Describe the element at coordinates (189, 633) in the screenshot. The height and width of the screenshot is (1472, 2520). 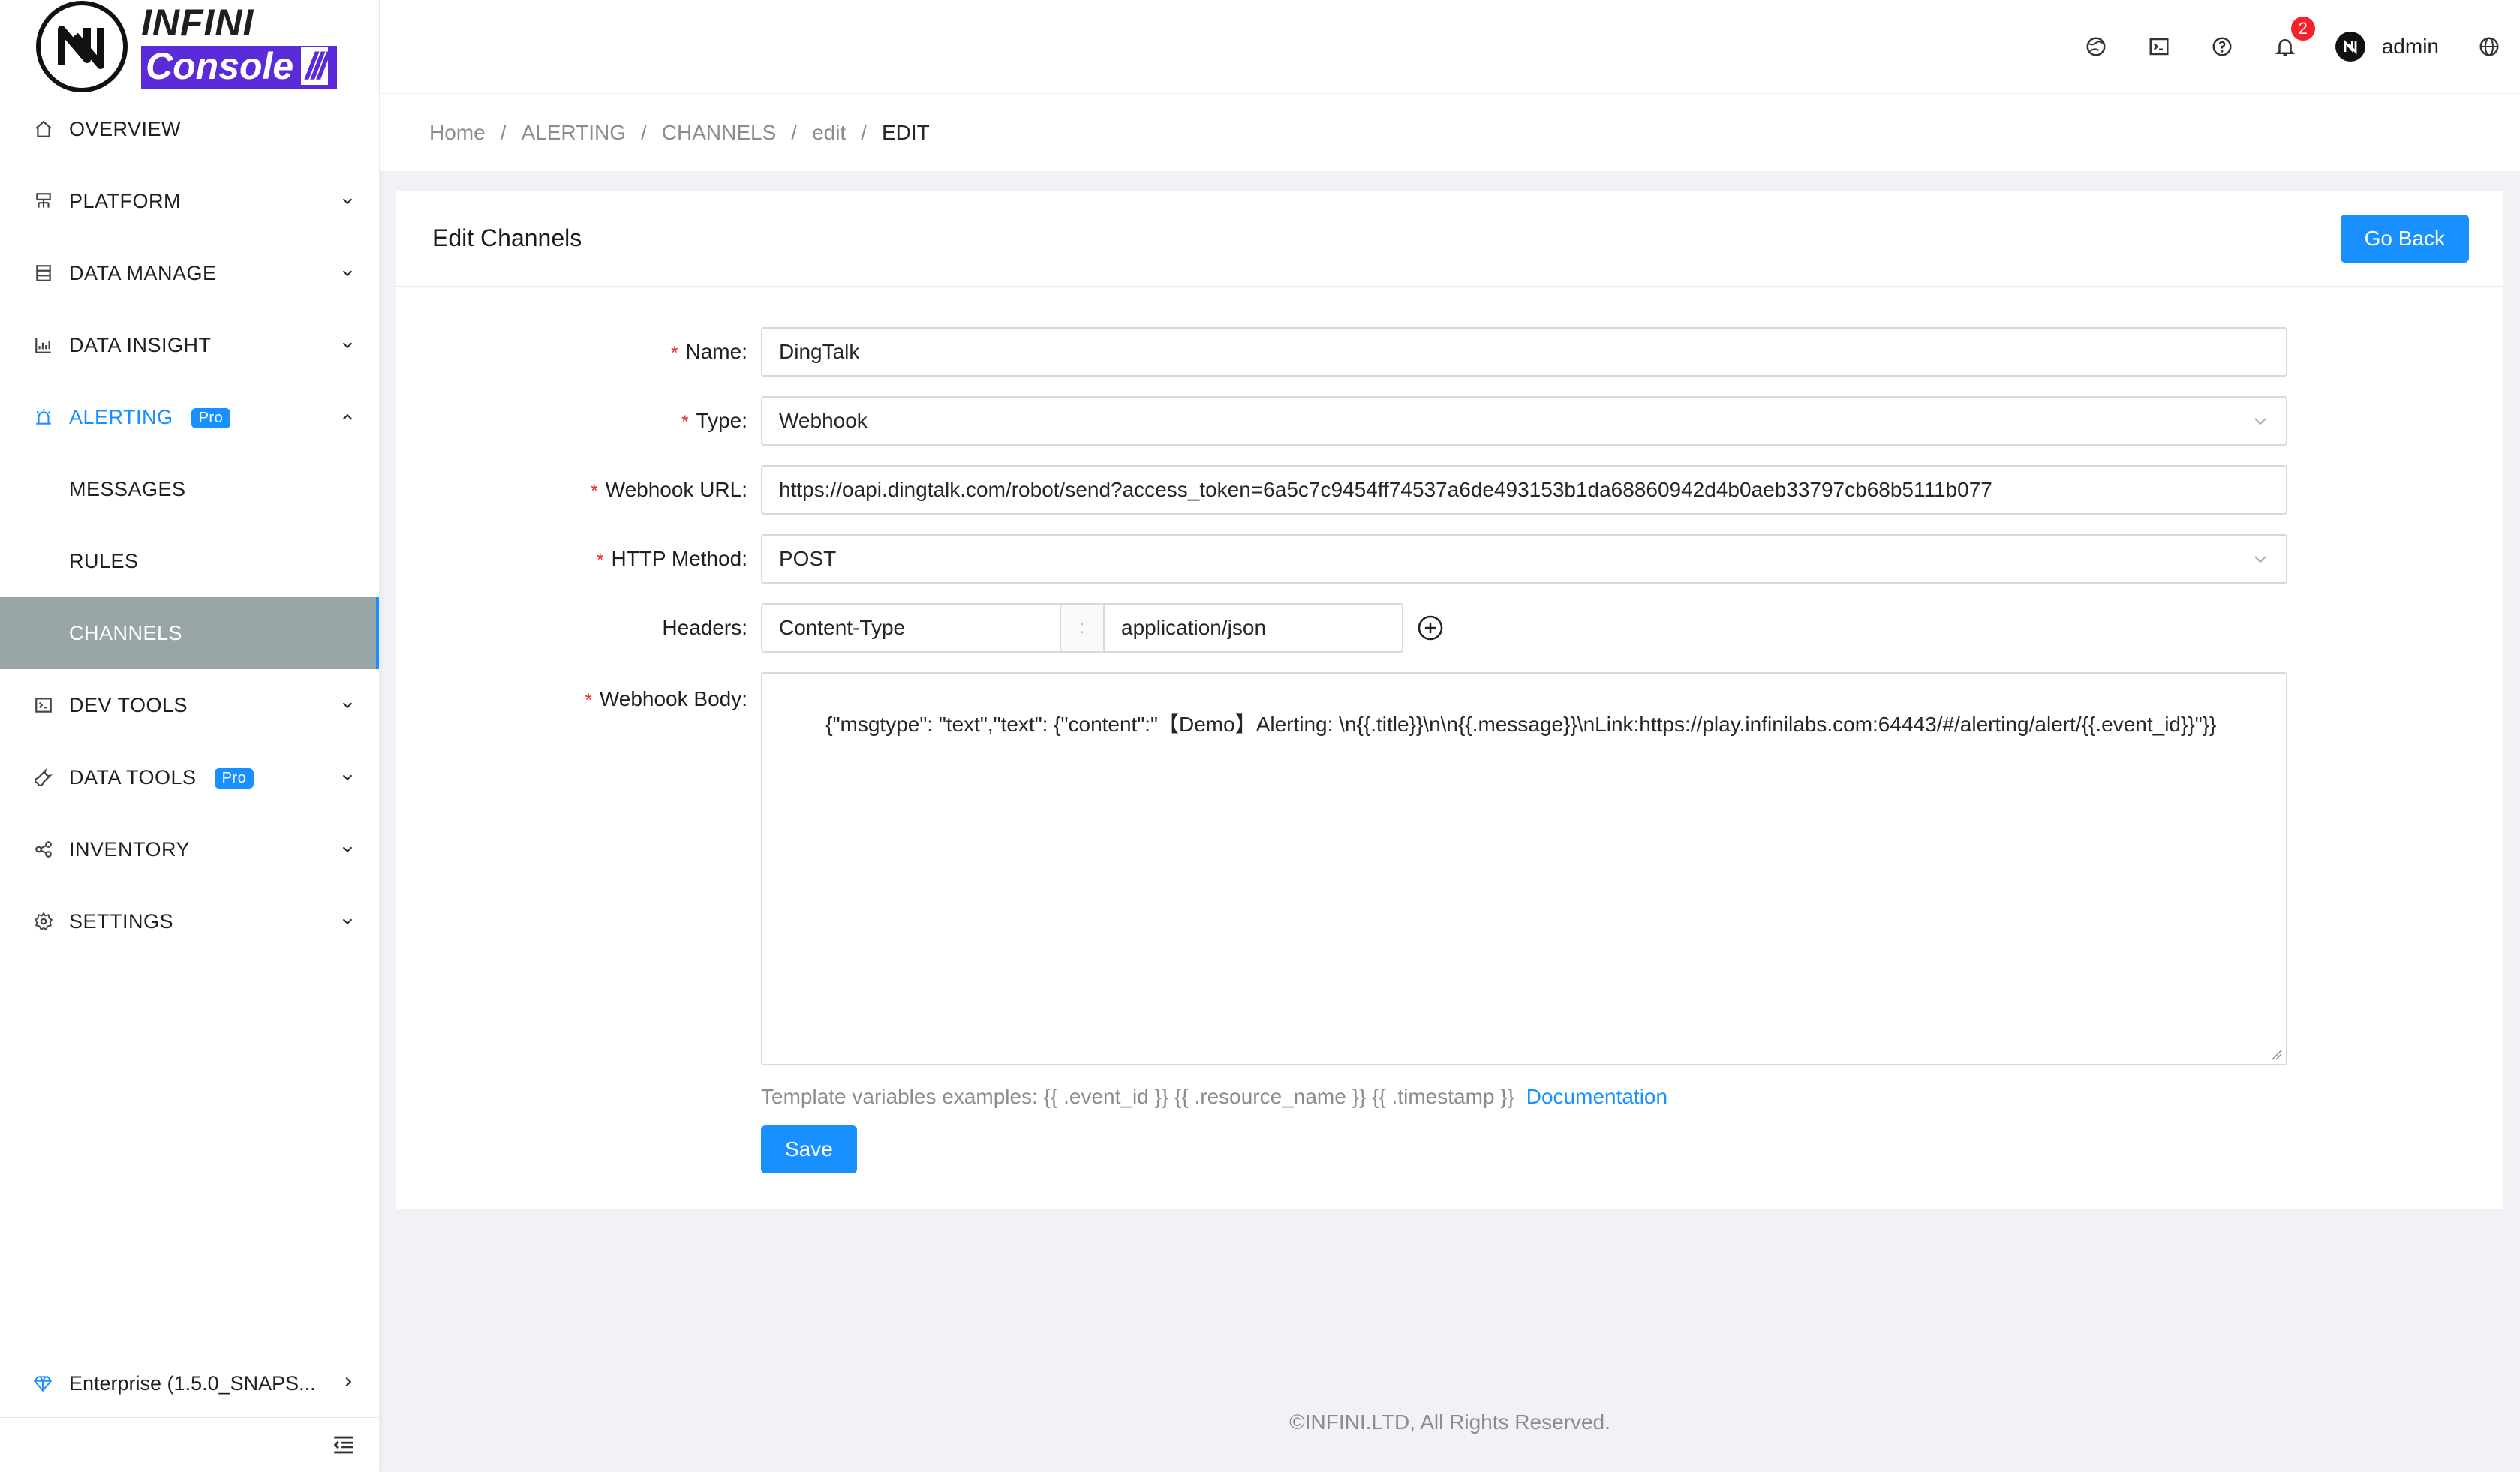
I see `sidebar-item-channels: CHANNELS` at that location.